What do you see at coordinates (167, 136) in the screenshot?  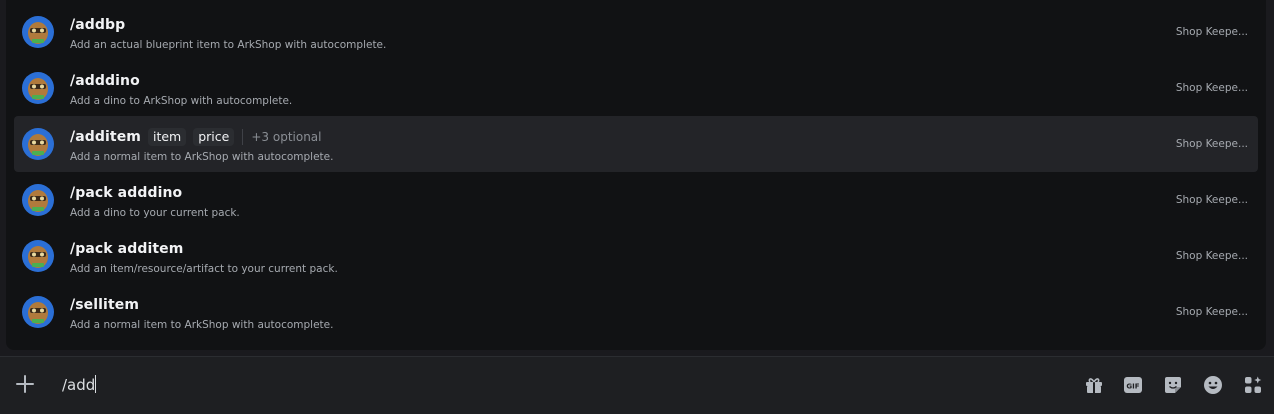 I see `option-item-chip: item` at bounding box center [167, 136].